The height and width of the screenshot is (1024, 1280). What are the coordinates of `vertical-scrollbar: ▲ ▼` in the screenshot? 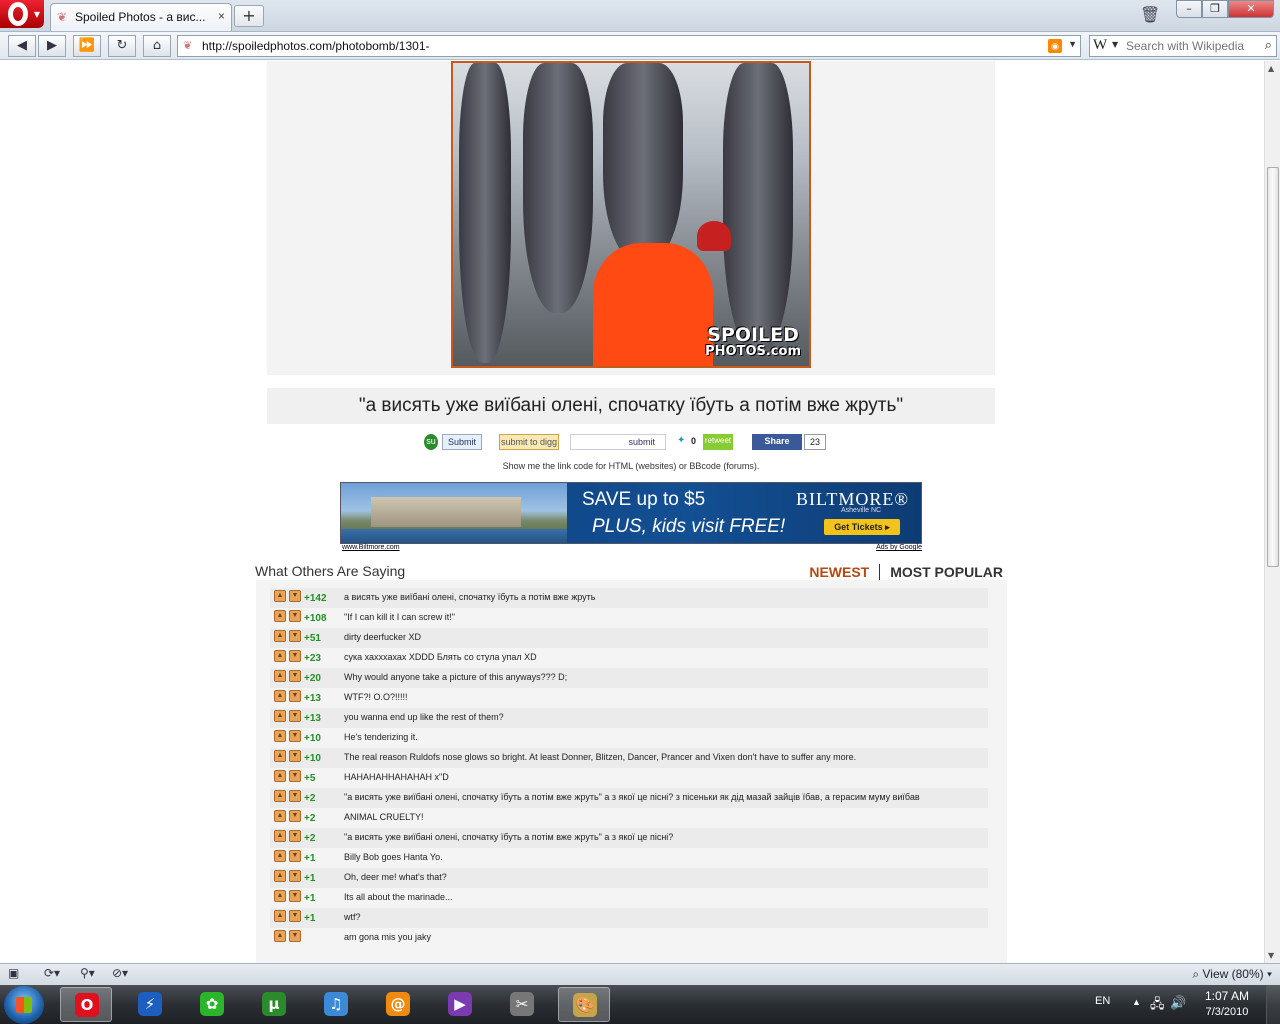 It's located at (1272, 512).